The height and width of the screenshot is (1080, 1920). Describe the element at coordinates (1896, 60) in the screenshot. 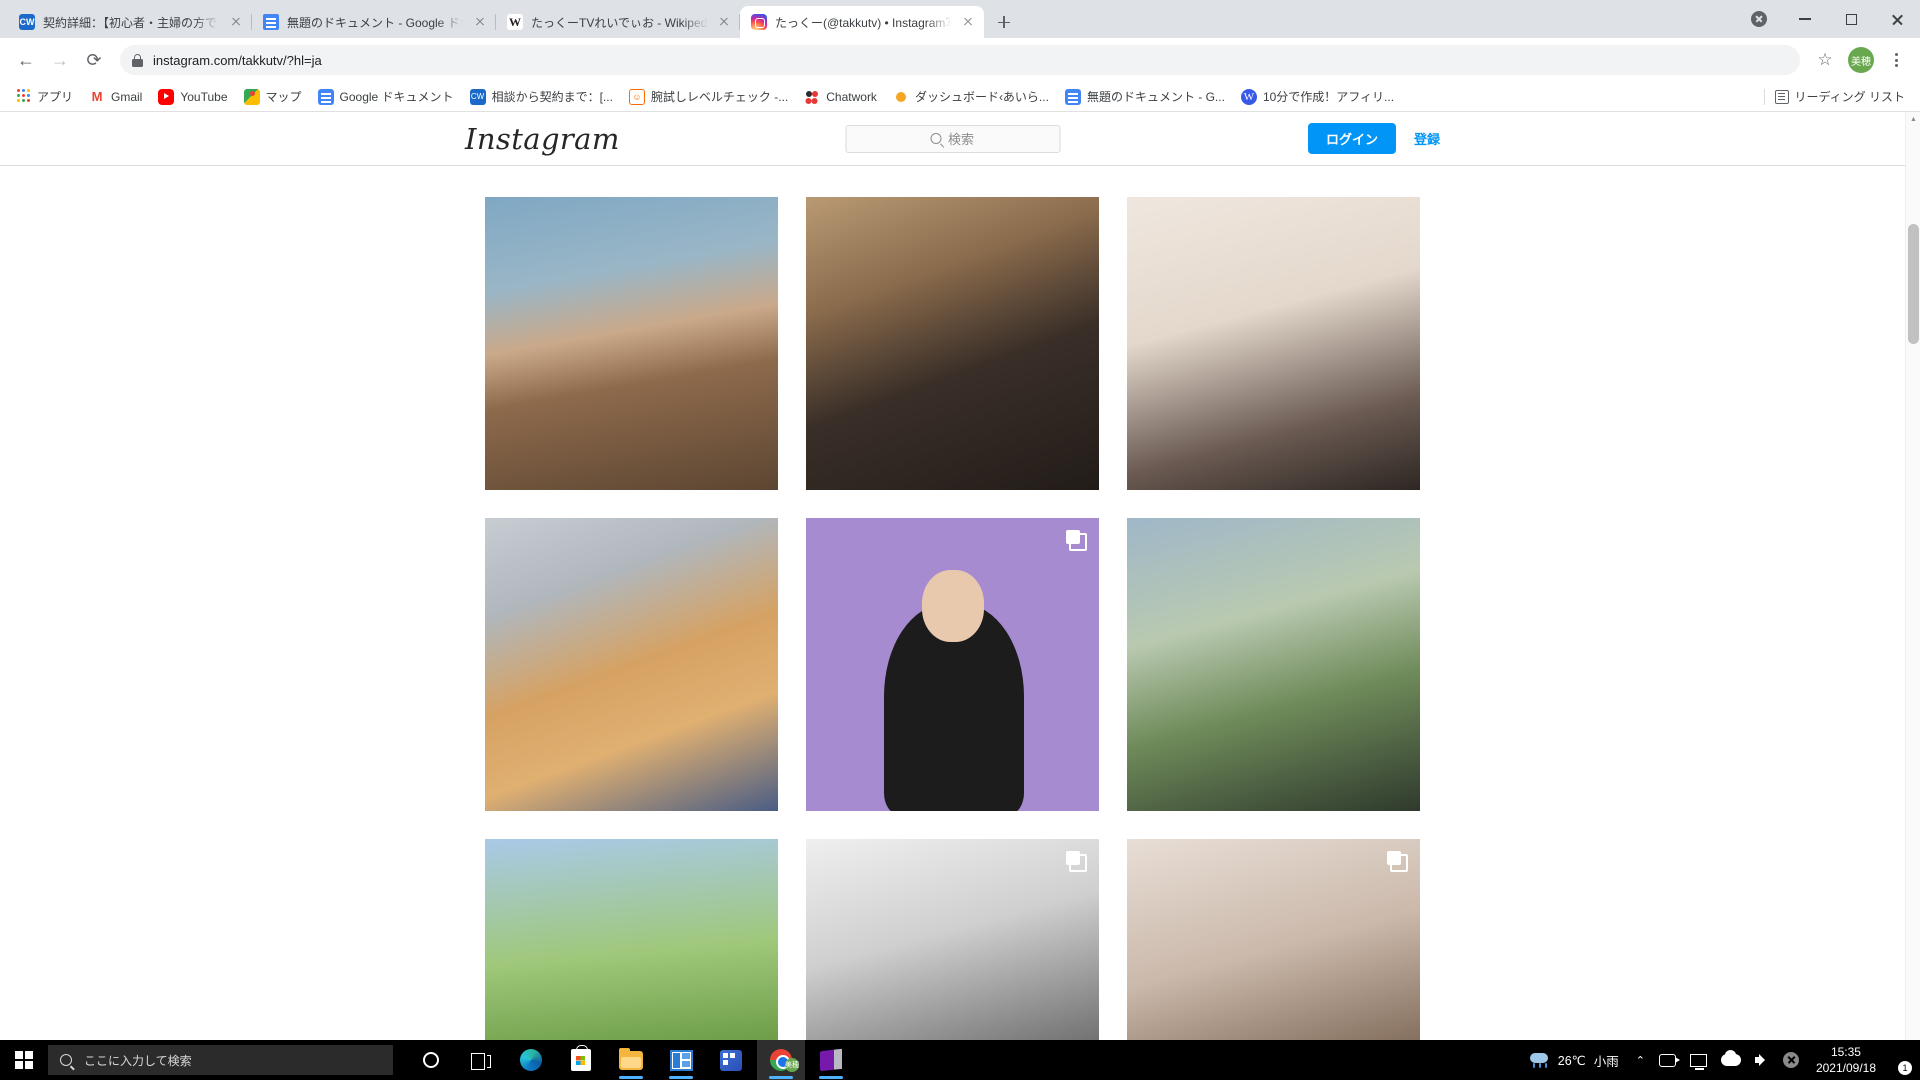

I see `chrome-menu-icon` at that location.